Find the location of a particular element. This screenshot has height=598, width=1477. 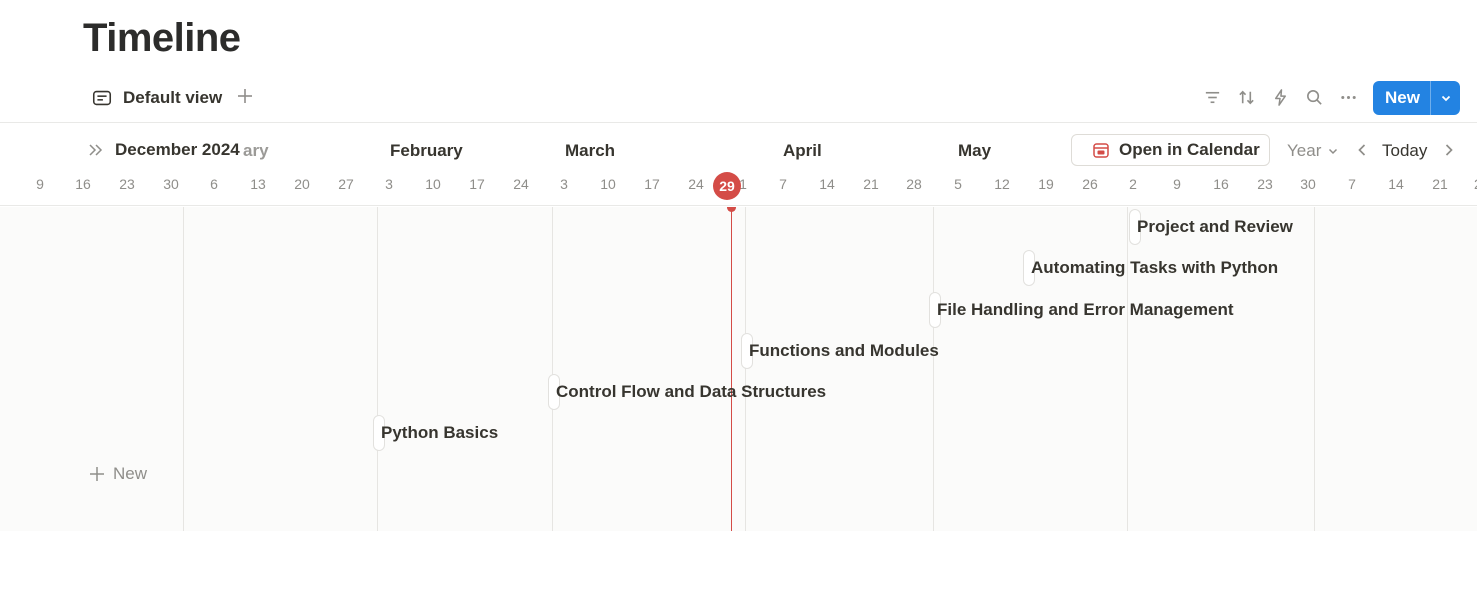

timeline-item-title: Control Flow and Data Structures is located at coordinates (691, 391).